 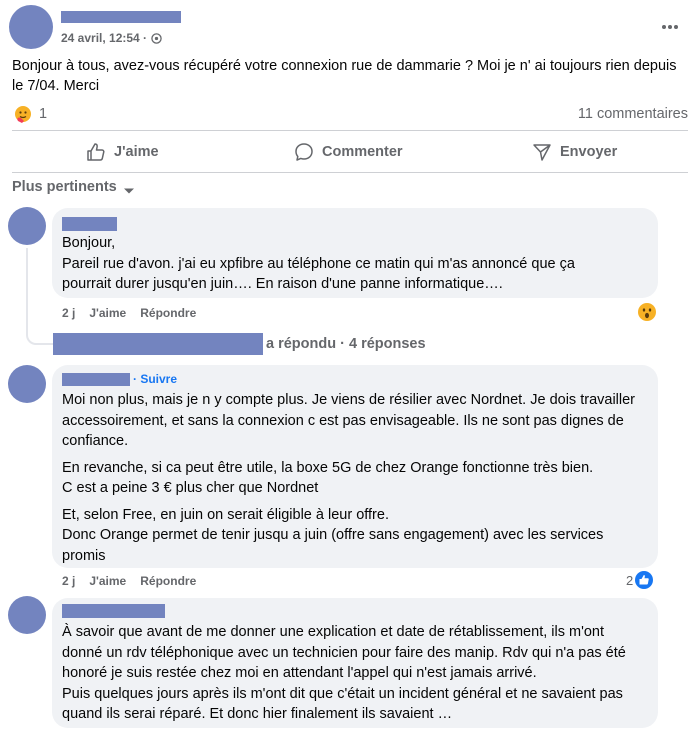 What do you see at coordinates (104, 38) in the screenshot?
I see `post-date: 24 avril, 12:54 ·` at bounding box center [104, 38].